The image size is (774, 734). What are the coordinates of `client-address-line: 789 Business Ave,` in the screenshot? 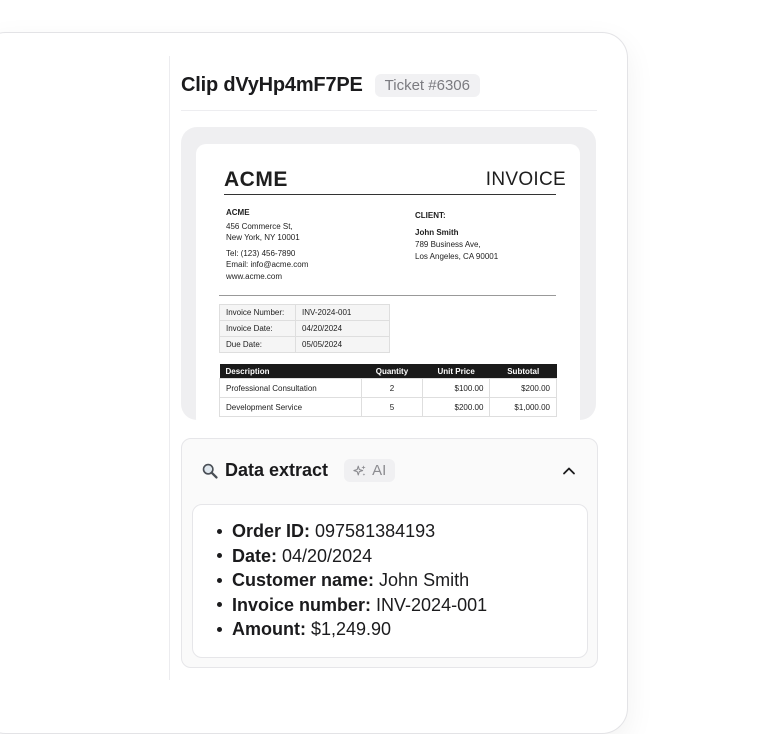 It's located at (448, 244).